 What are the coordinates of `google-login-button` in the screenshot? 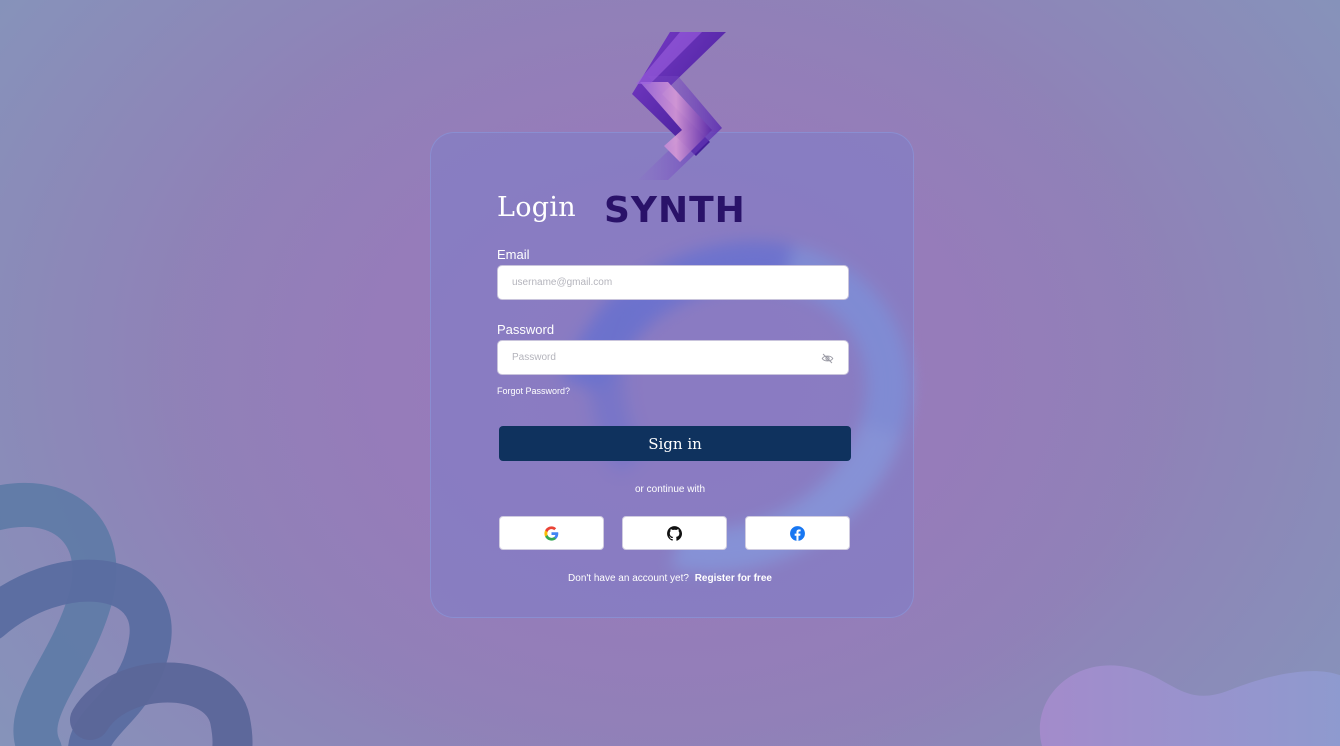 It's located at (551, 533).